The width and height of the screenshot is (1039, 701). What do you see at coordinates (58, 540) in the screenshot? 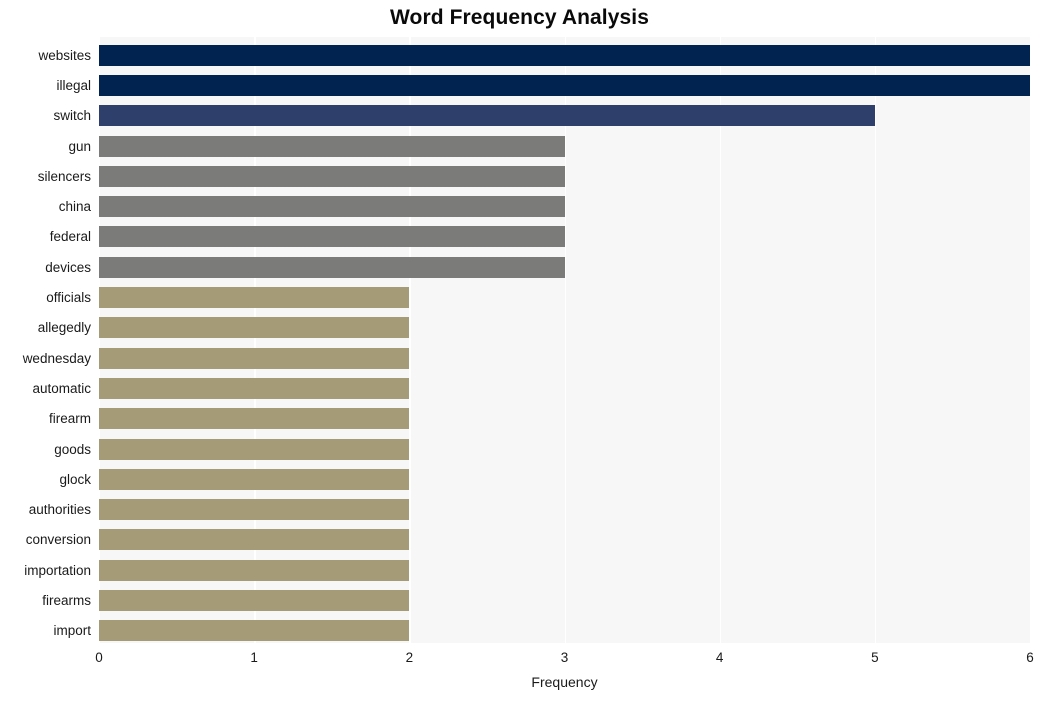
I see `y-tick-label: conversion` at bounding box center [58, 540].